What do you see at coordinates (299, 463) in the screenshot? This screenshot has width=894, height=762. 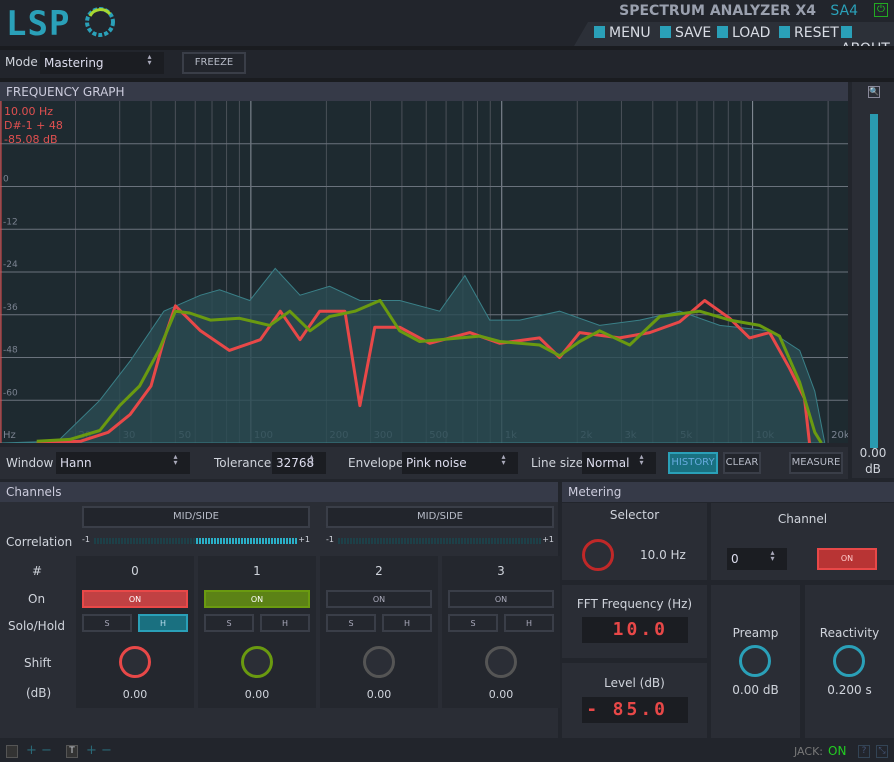 I see `tolerance-select: 32768` at bounding box center [299, 463].